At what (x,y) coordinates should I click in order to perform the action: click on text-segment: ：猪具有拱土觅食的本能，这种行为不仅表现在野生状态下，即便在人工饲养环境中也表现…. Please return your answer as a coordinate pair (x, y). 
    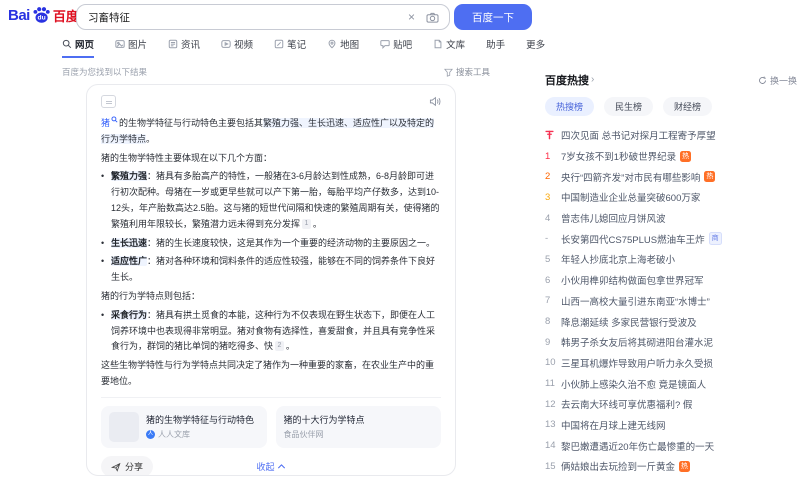
    Looking at the image, I should click on (273, 330).